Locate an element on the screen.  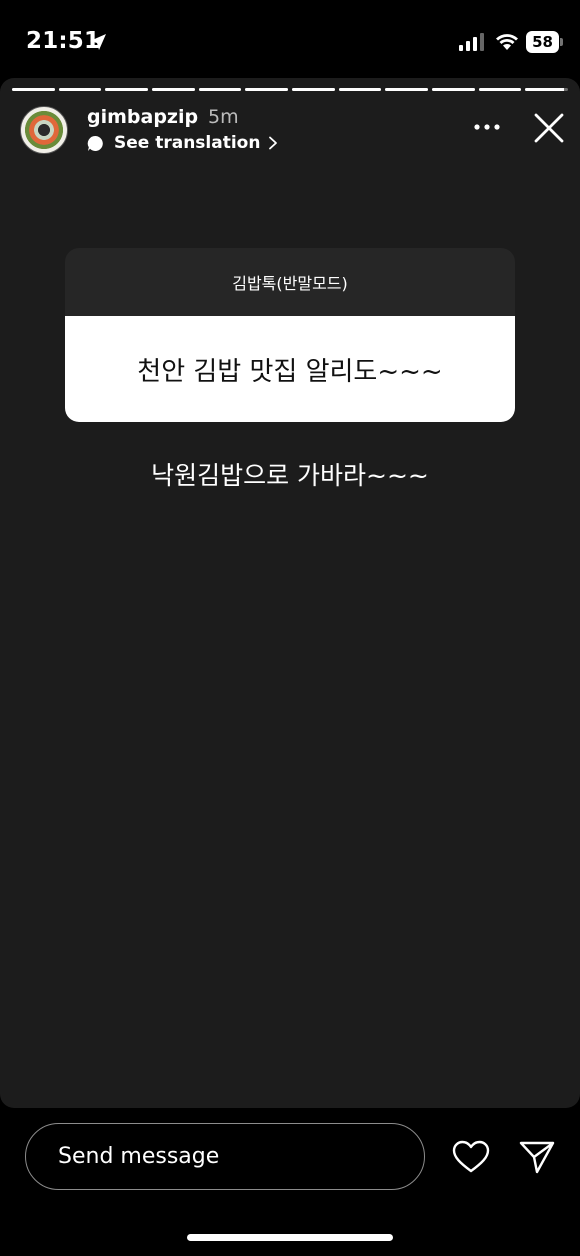
see-translation-label: See translation is located at coordinates (187, 143).